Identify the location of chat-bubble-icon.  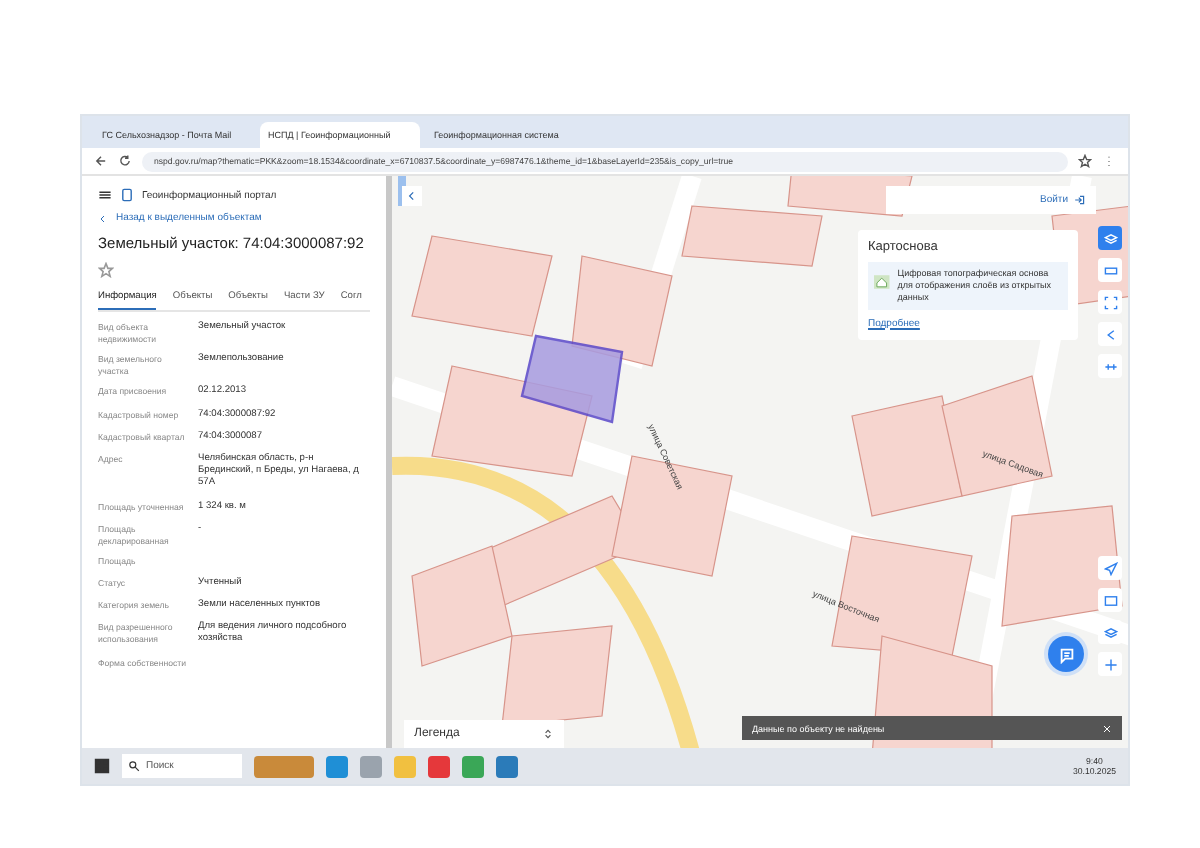
(1066, 654).